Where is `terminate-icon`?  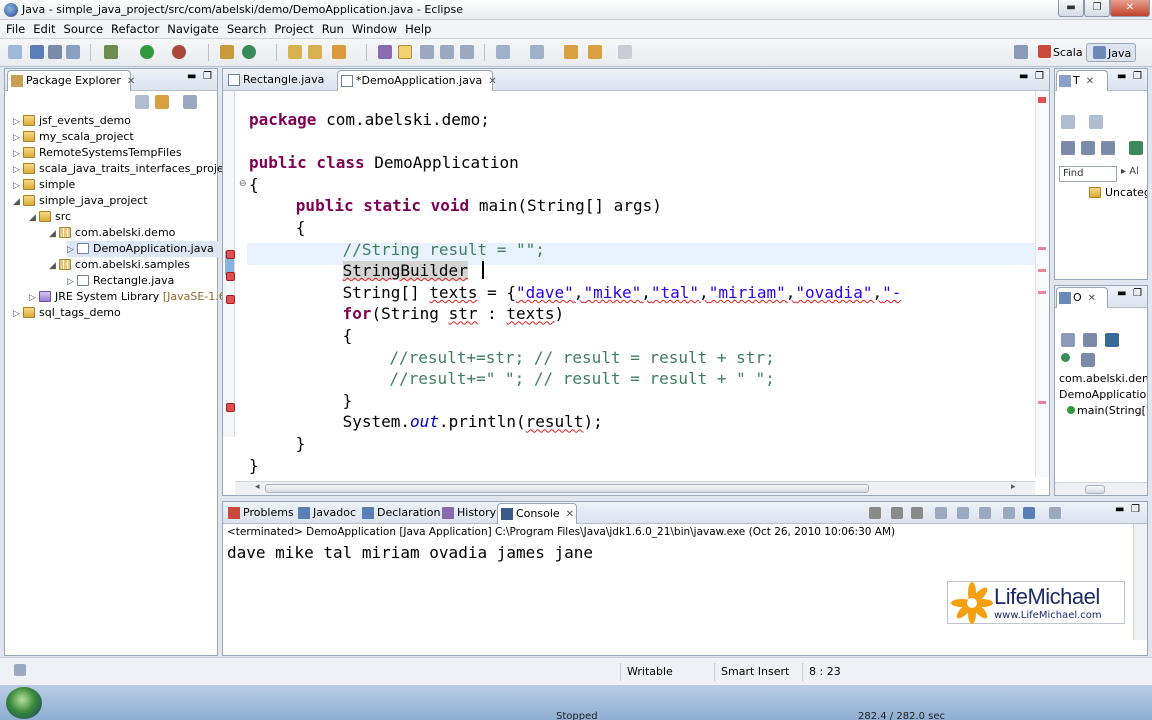 terminate-icon is located at coordinates (875, 513).